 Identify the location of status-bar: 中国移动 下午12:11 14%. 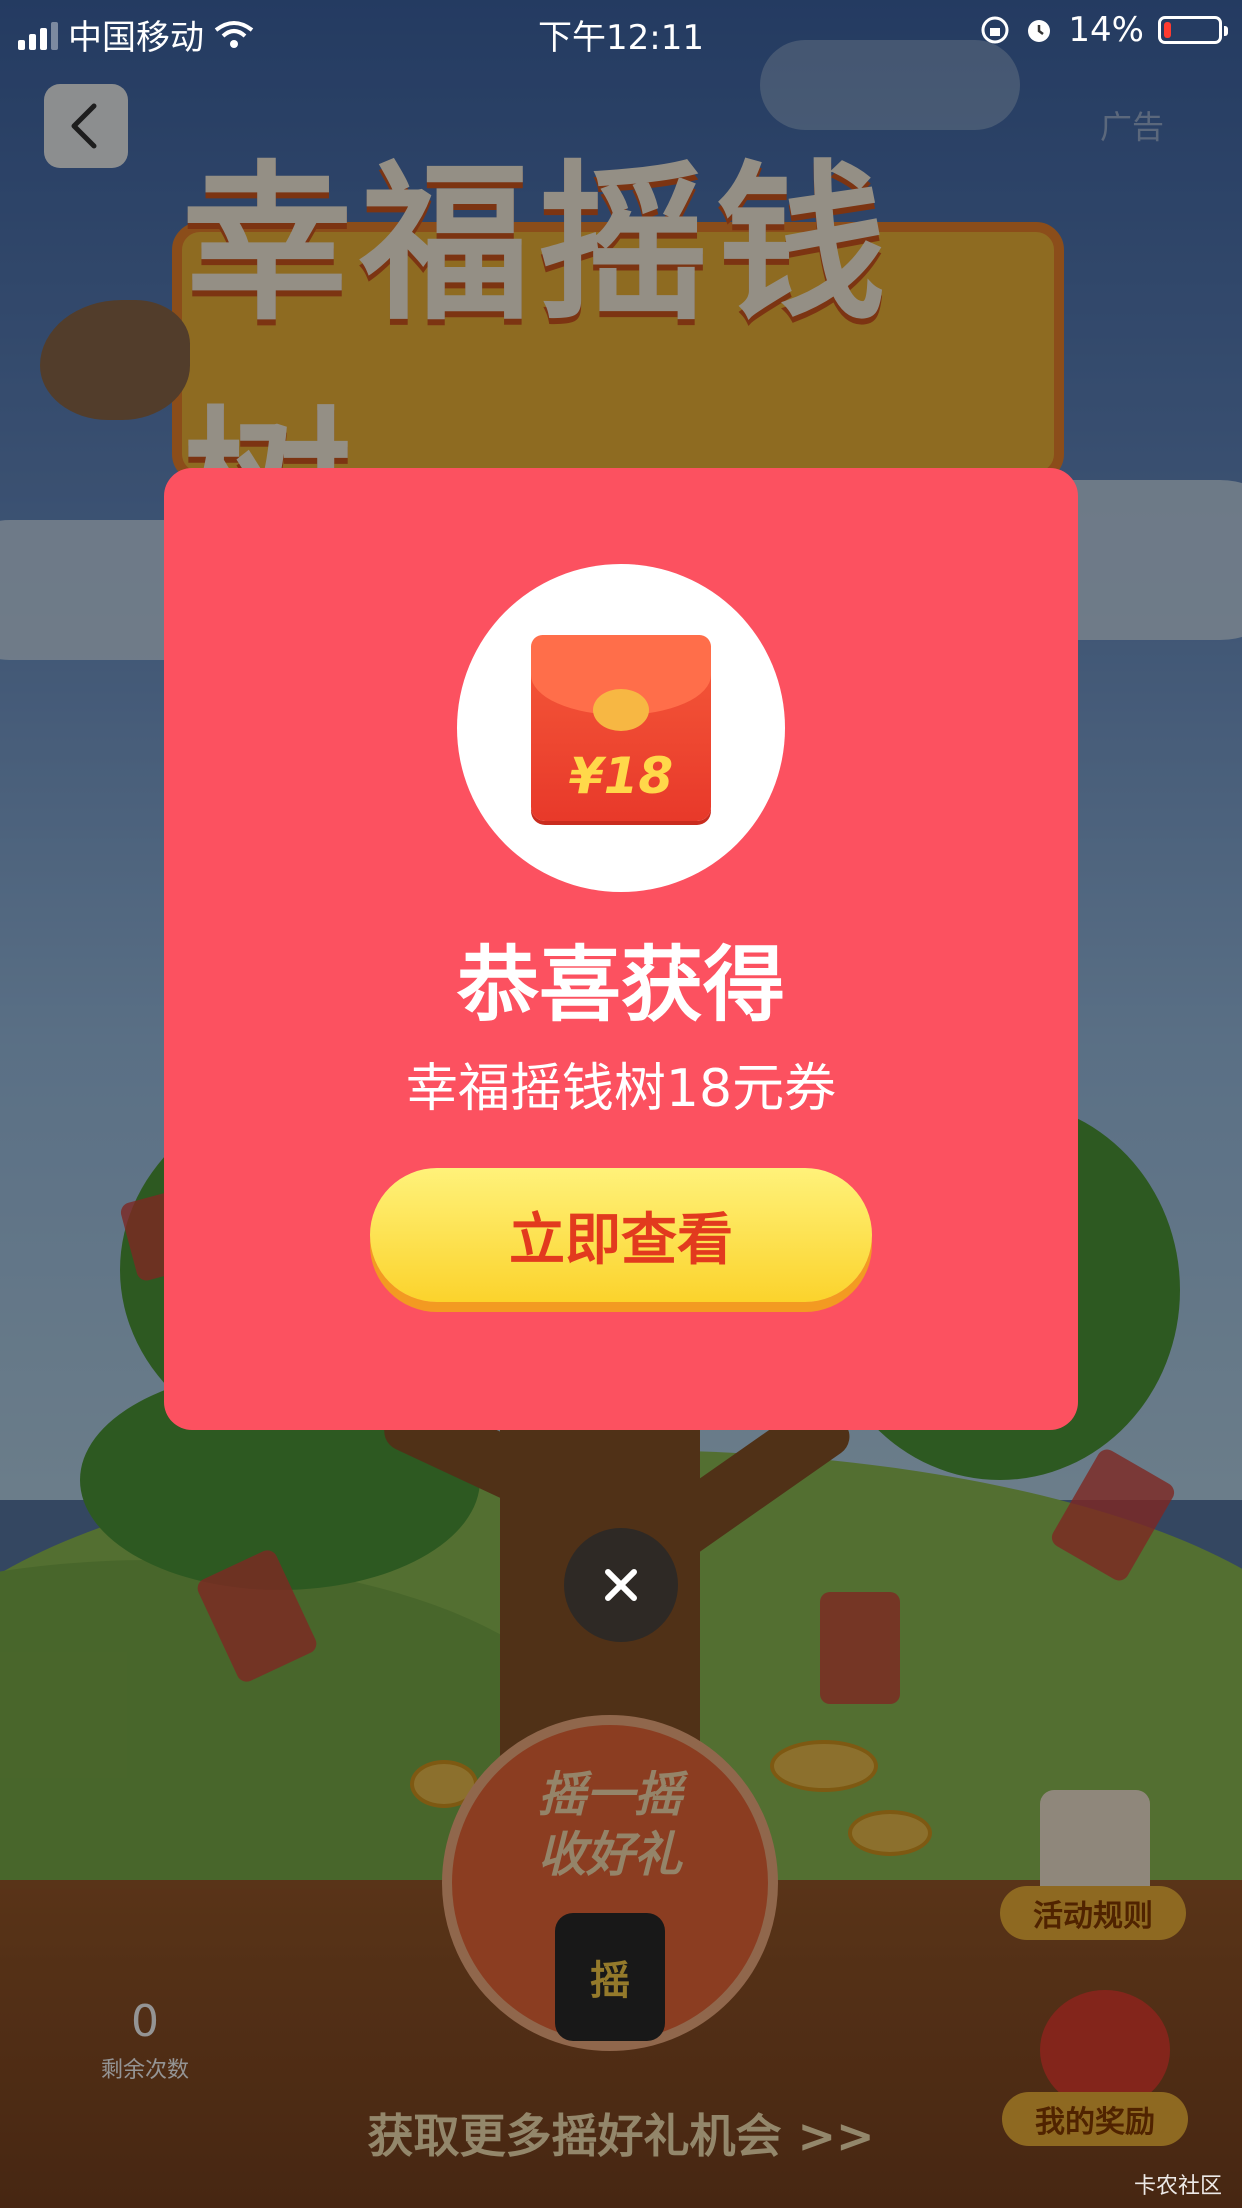
(621, 30).